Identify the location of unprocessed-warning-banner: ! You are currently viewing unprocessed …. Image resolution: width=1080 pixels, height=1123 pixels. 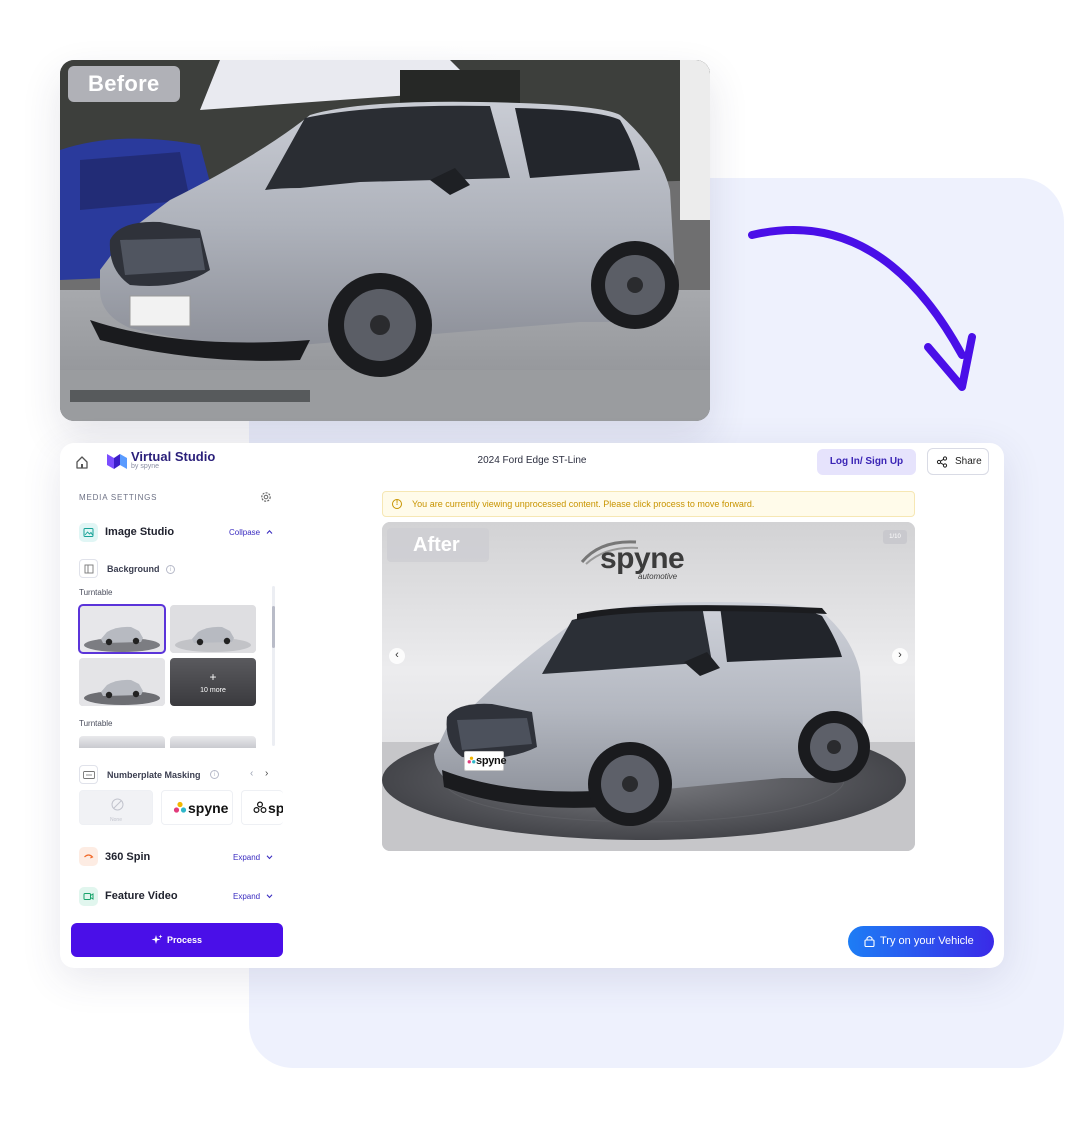
(648, 504).